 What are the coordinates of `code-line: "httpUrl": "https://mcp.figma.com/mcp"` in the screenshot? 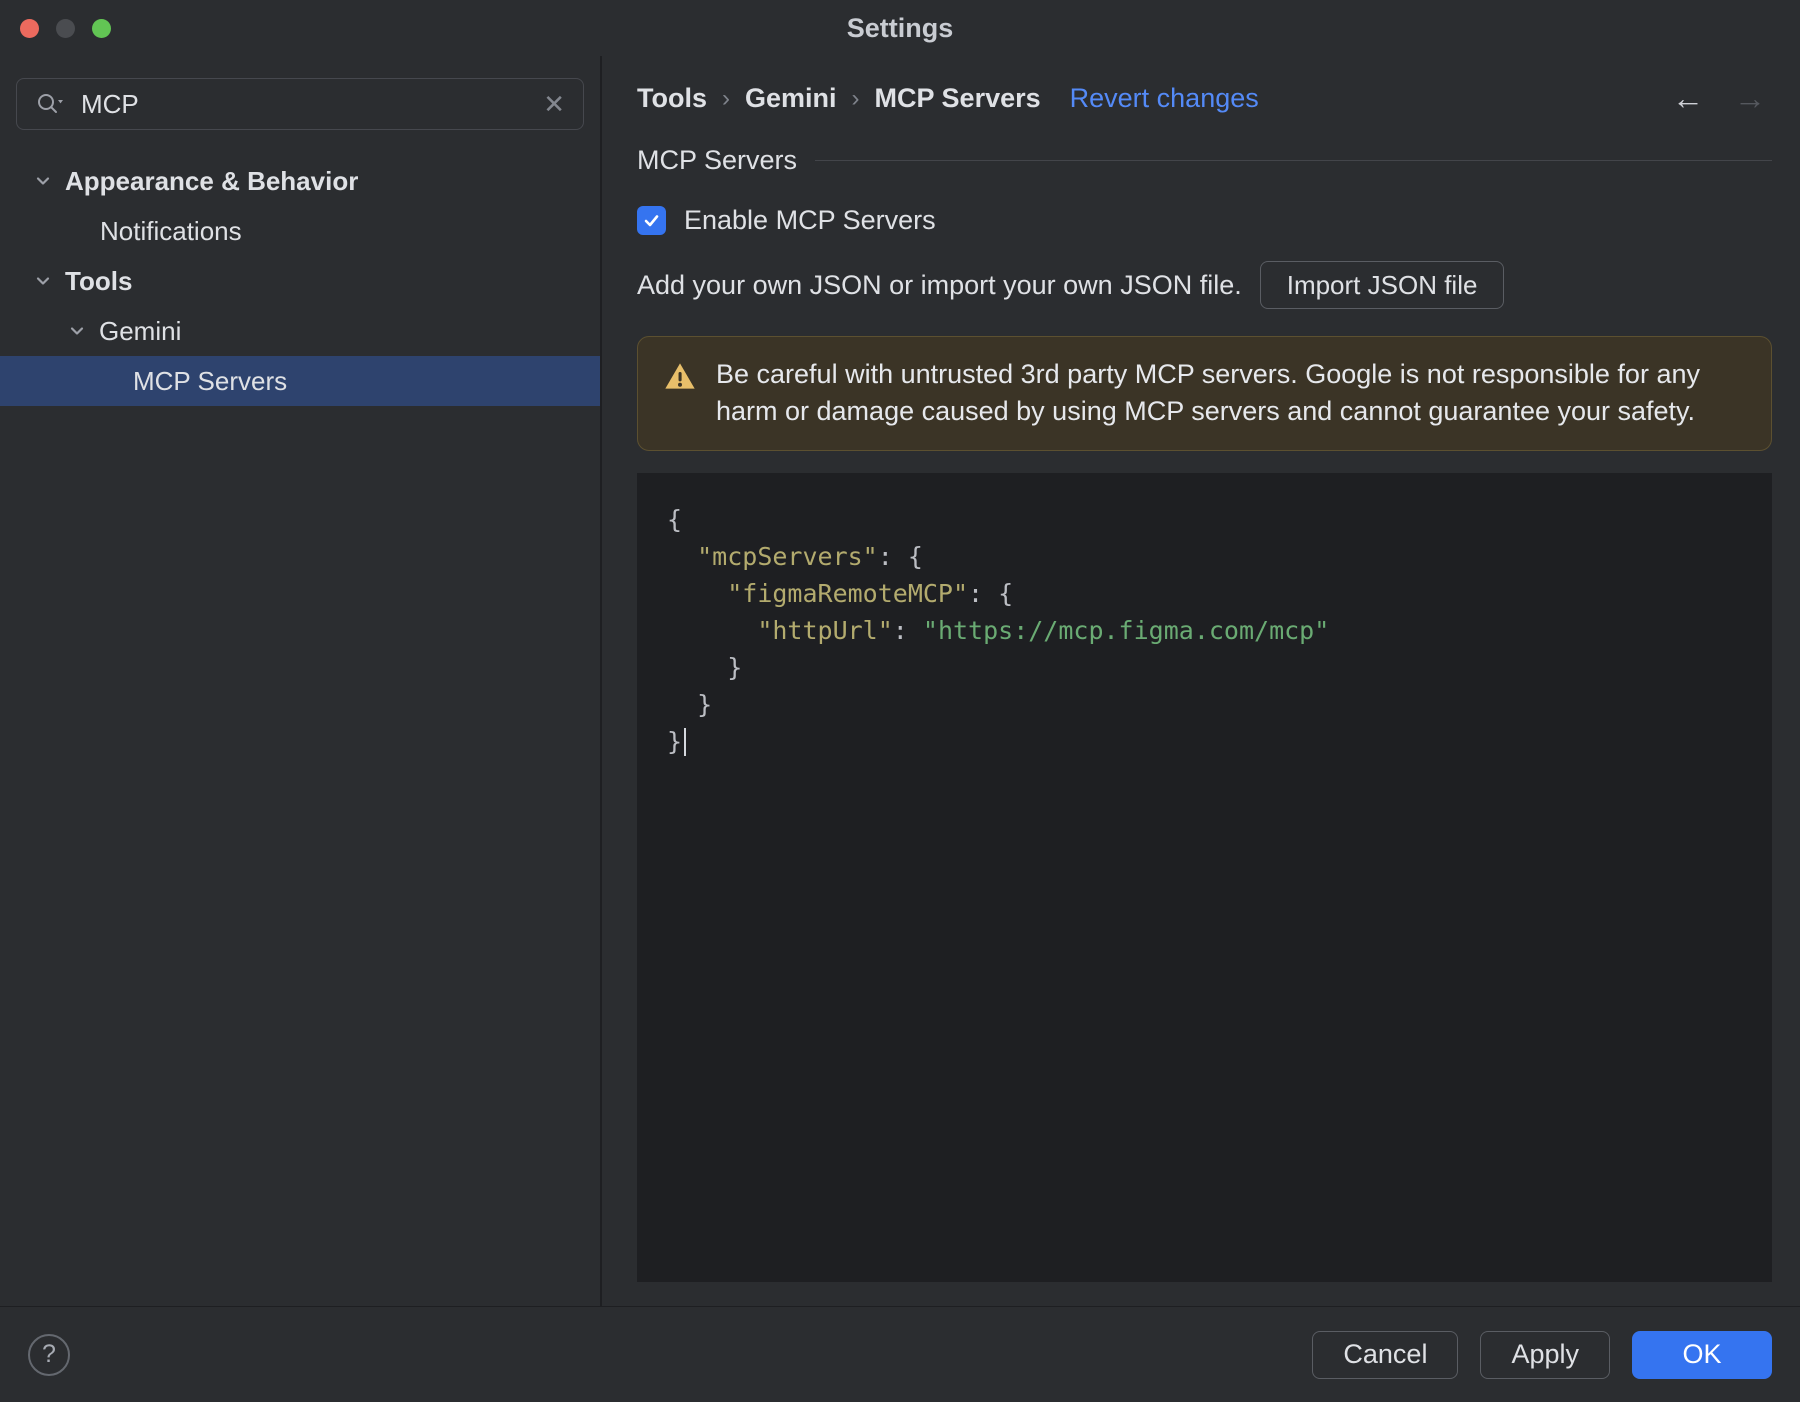 It's located at (1204, 630).